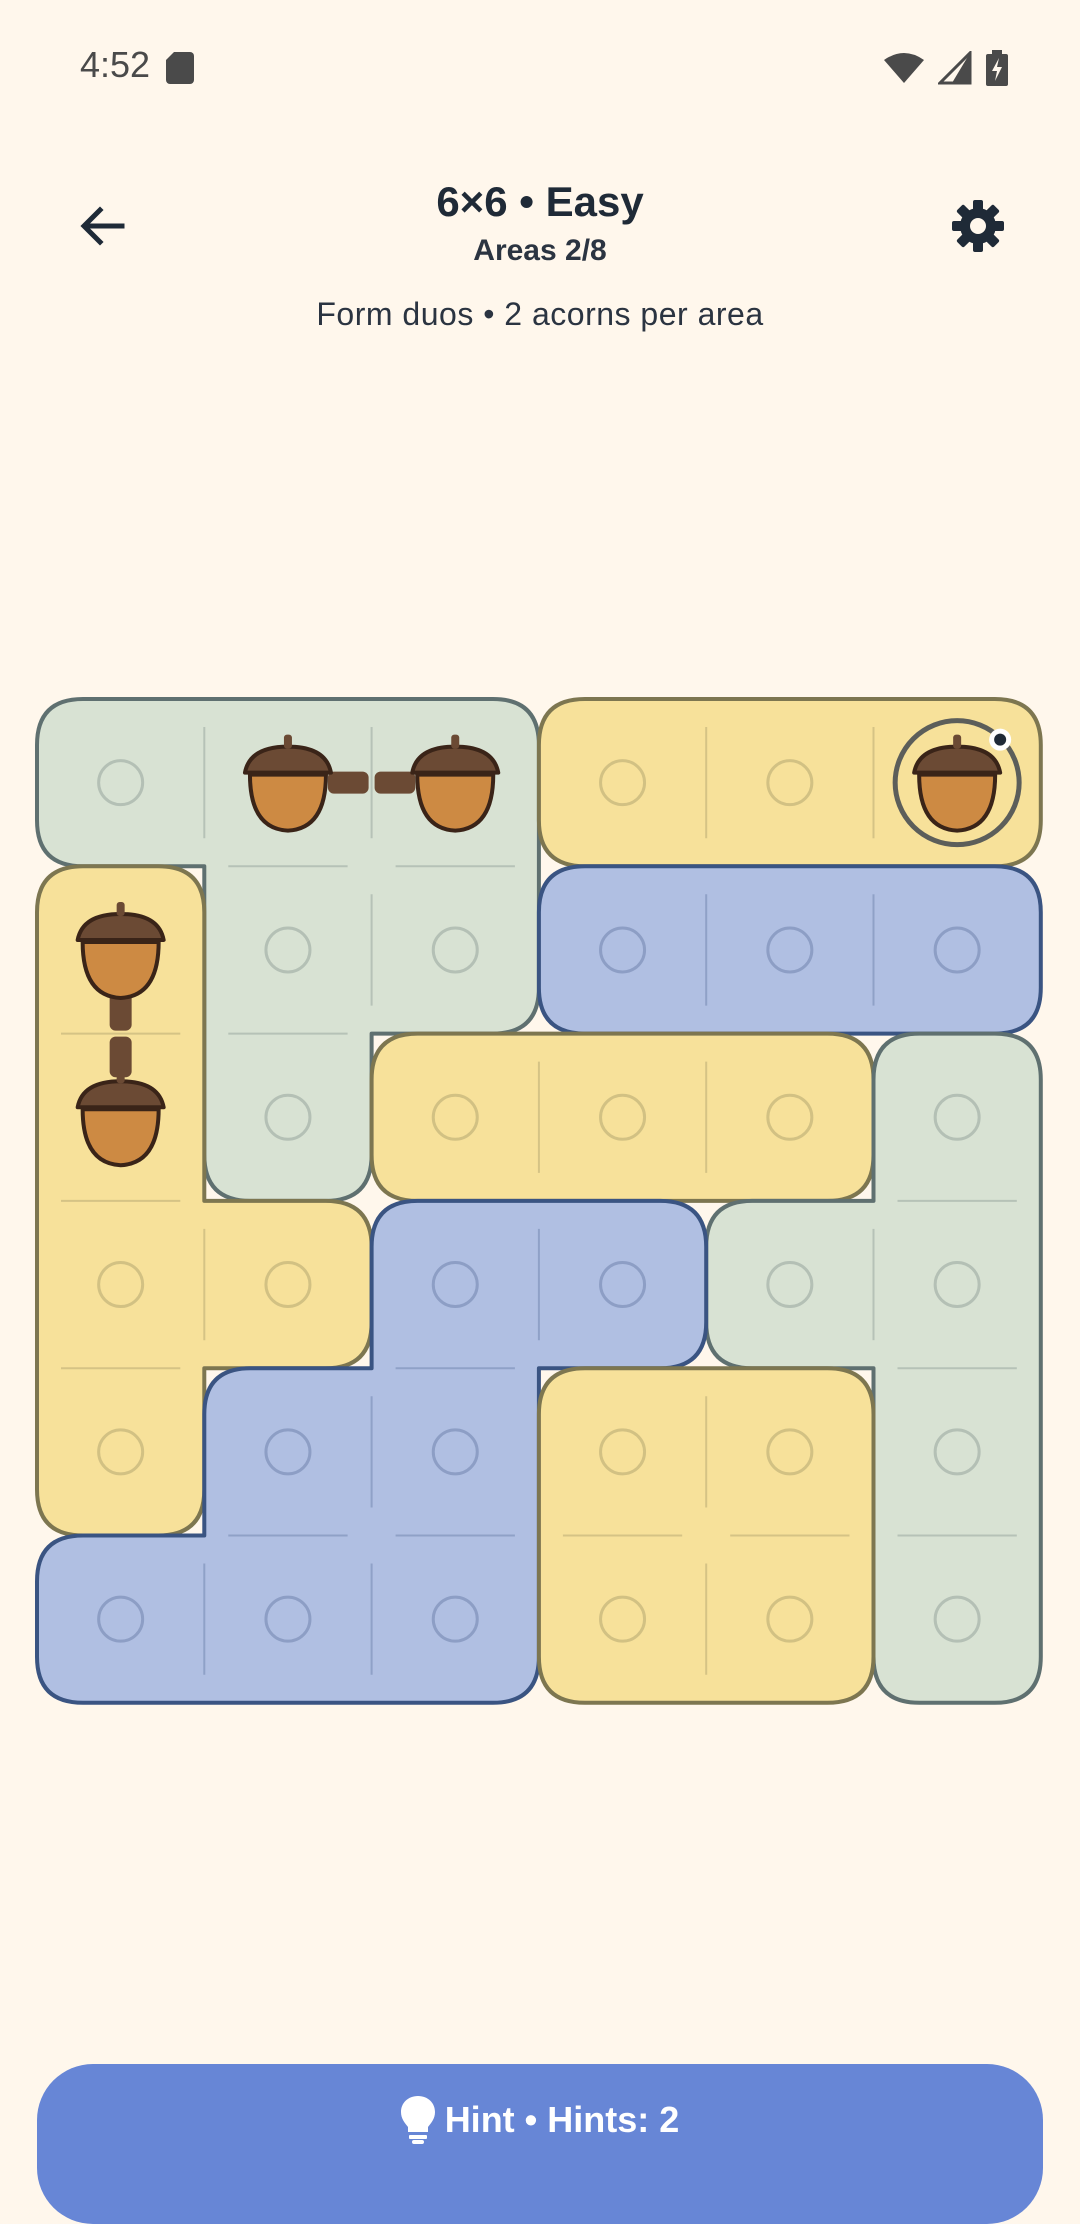  I want to click on battery-charging-icon, so click(997, 68).